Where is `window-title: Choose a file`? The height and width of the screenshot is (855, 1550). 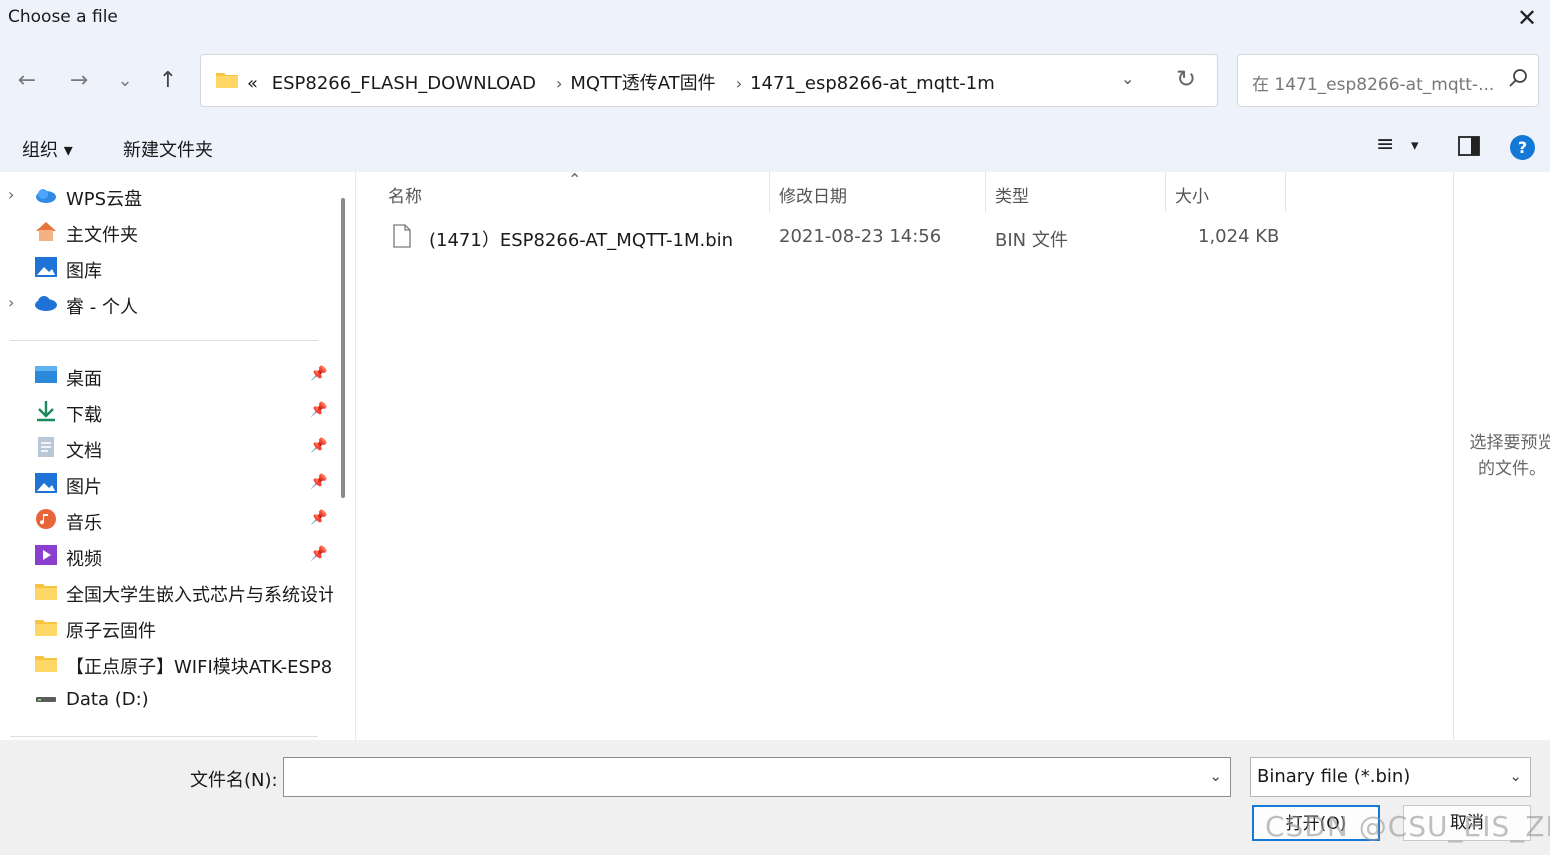 window-title: Choose a file is located at coordinates (63, 17).